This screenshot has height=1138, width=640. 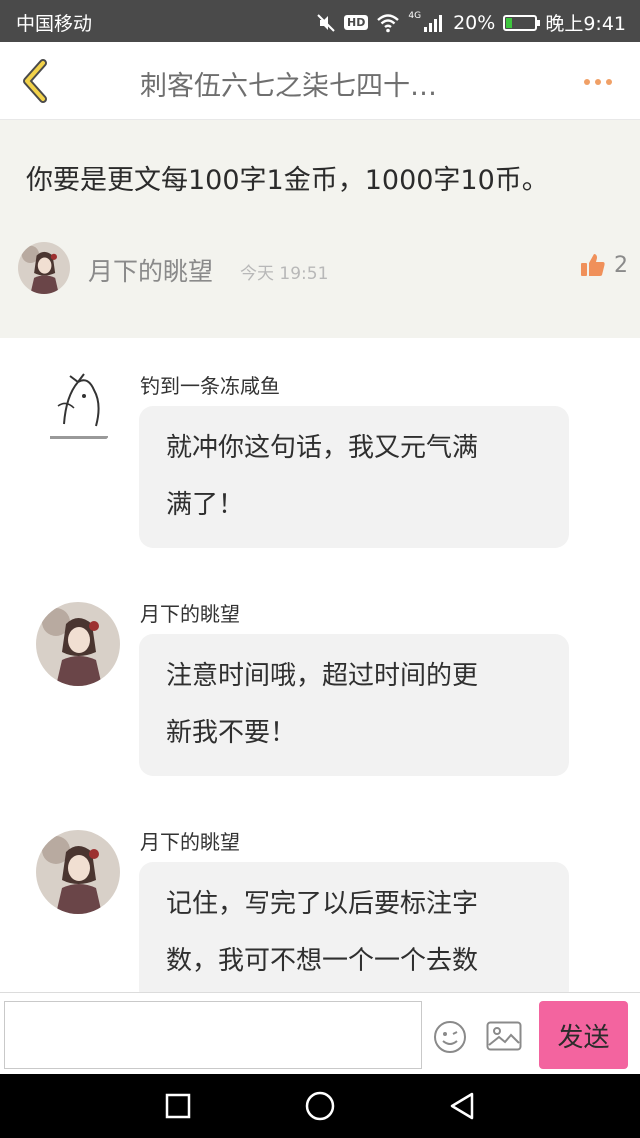 What do you see at coordinates (210, 384) in the screenshot?
I see `reply-author: 钓到一条冻咸鱼` at bounding box center [210, 384].